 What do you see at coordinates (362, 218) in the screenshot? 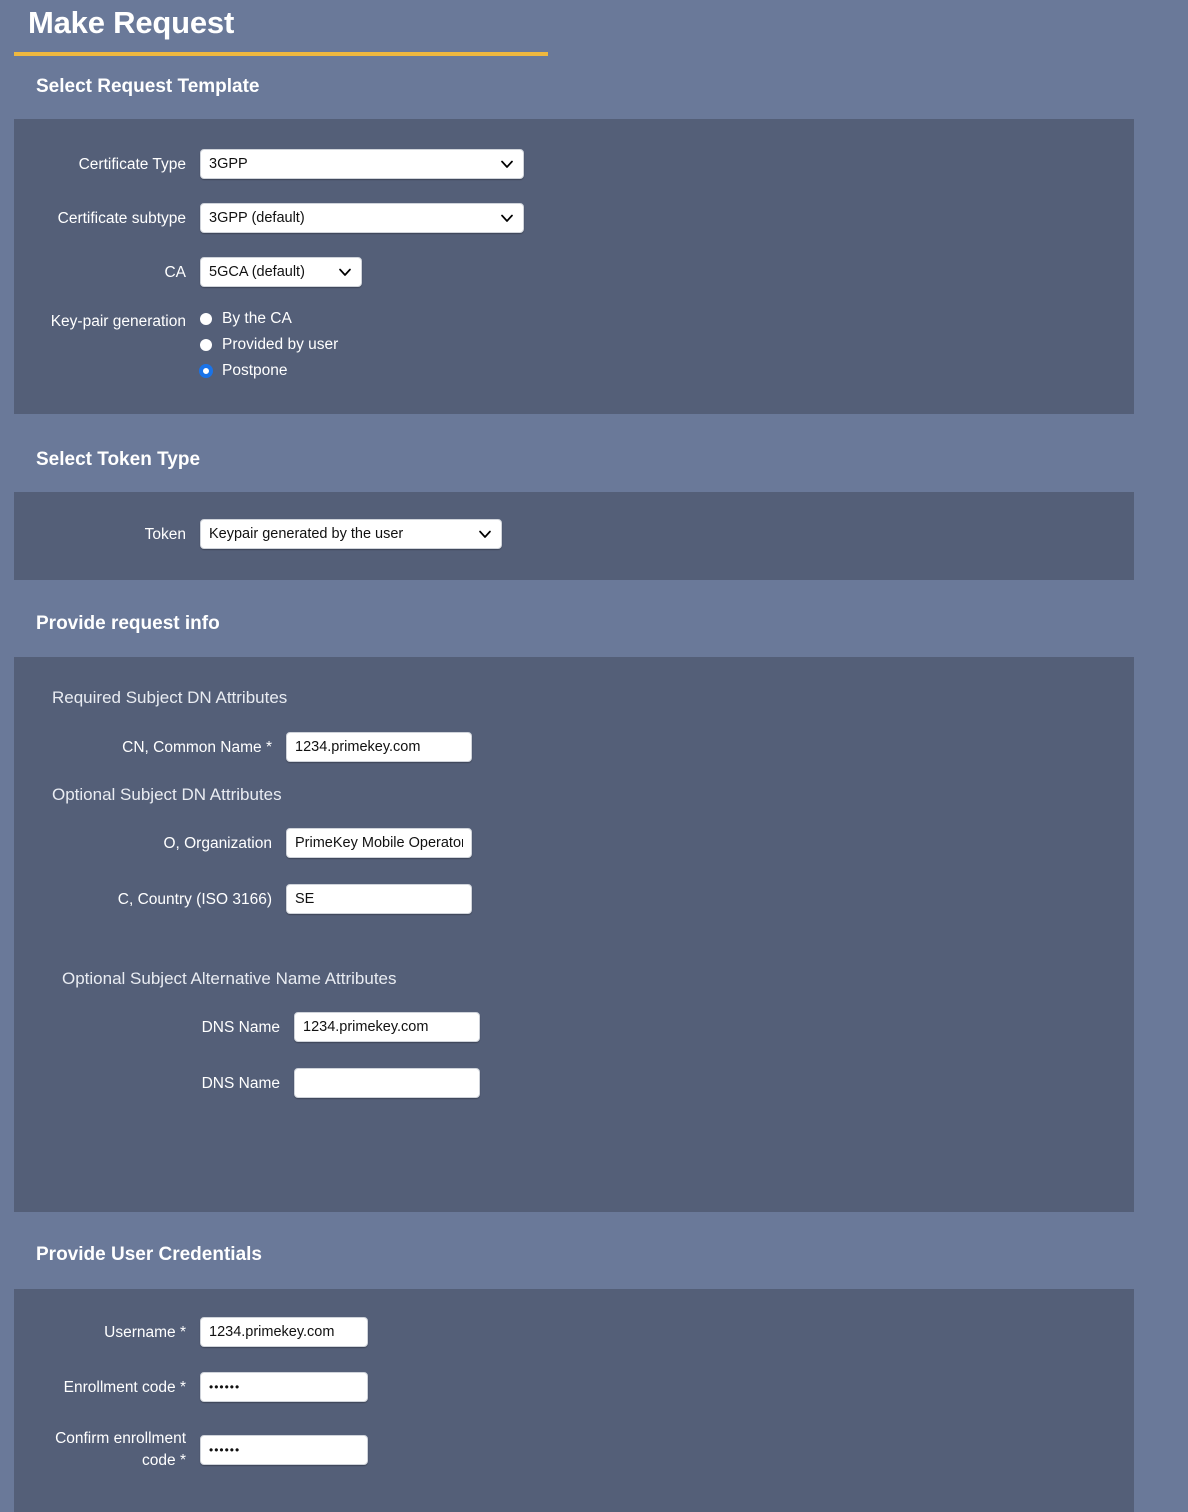
I see `select-certificate-subtype: 3GPP (default)` at bounding box center [362, 218].